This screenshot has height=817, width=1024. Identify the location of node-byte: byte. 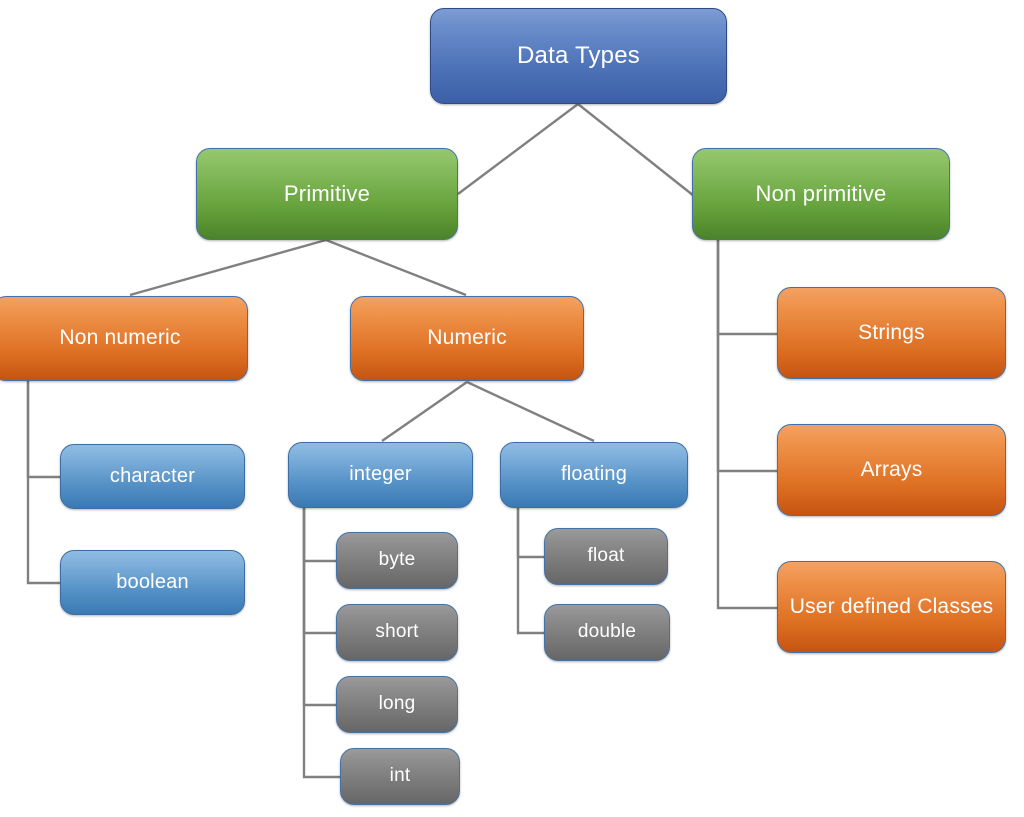
(397, 560).